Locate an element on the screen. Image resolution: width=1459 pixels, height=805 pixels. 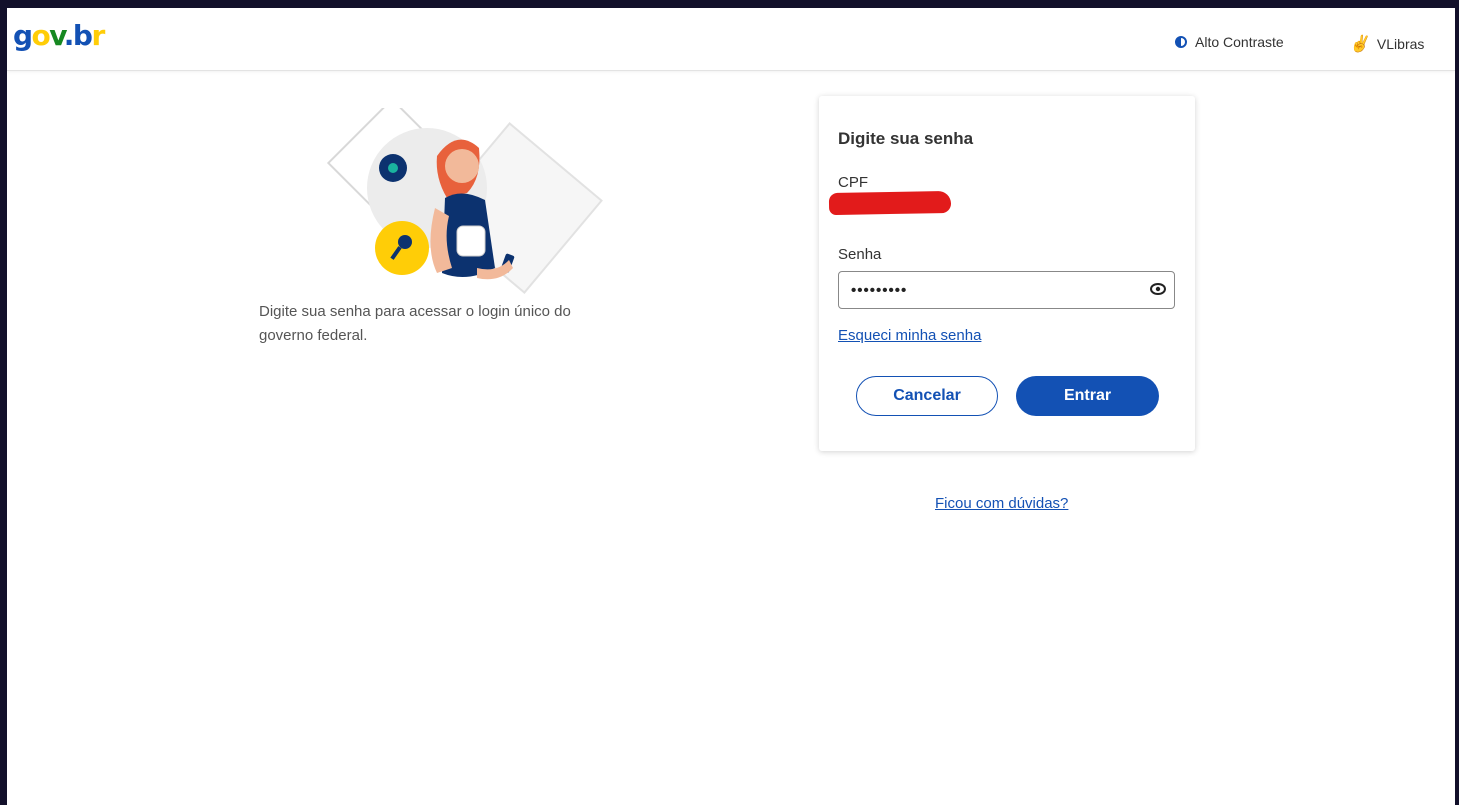
high-contrast-label: Alto Contraste is located at coordinates (1239, 42).